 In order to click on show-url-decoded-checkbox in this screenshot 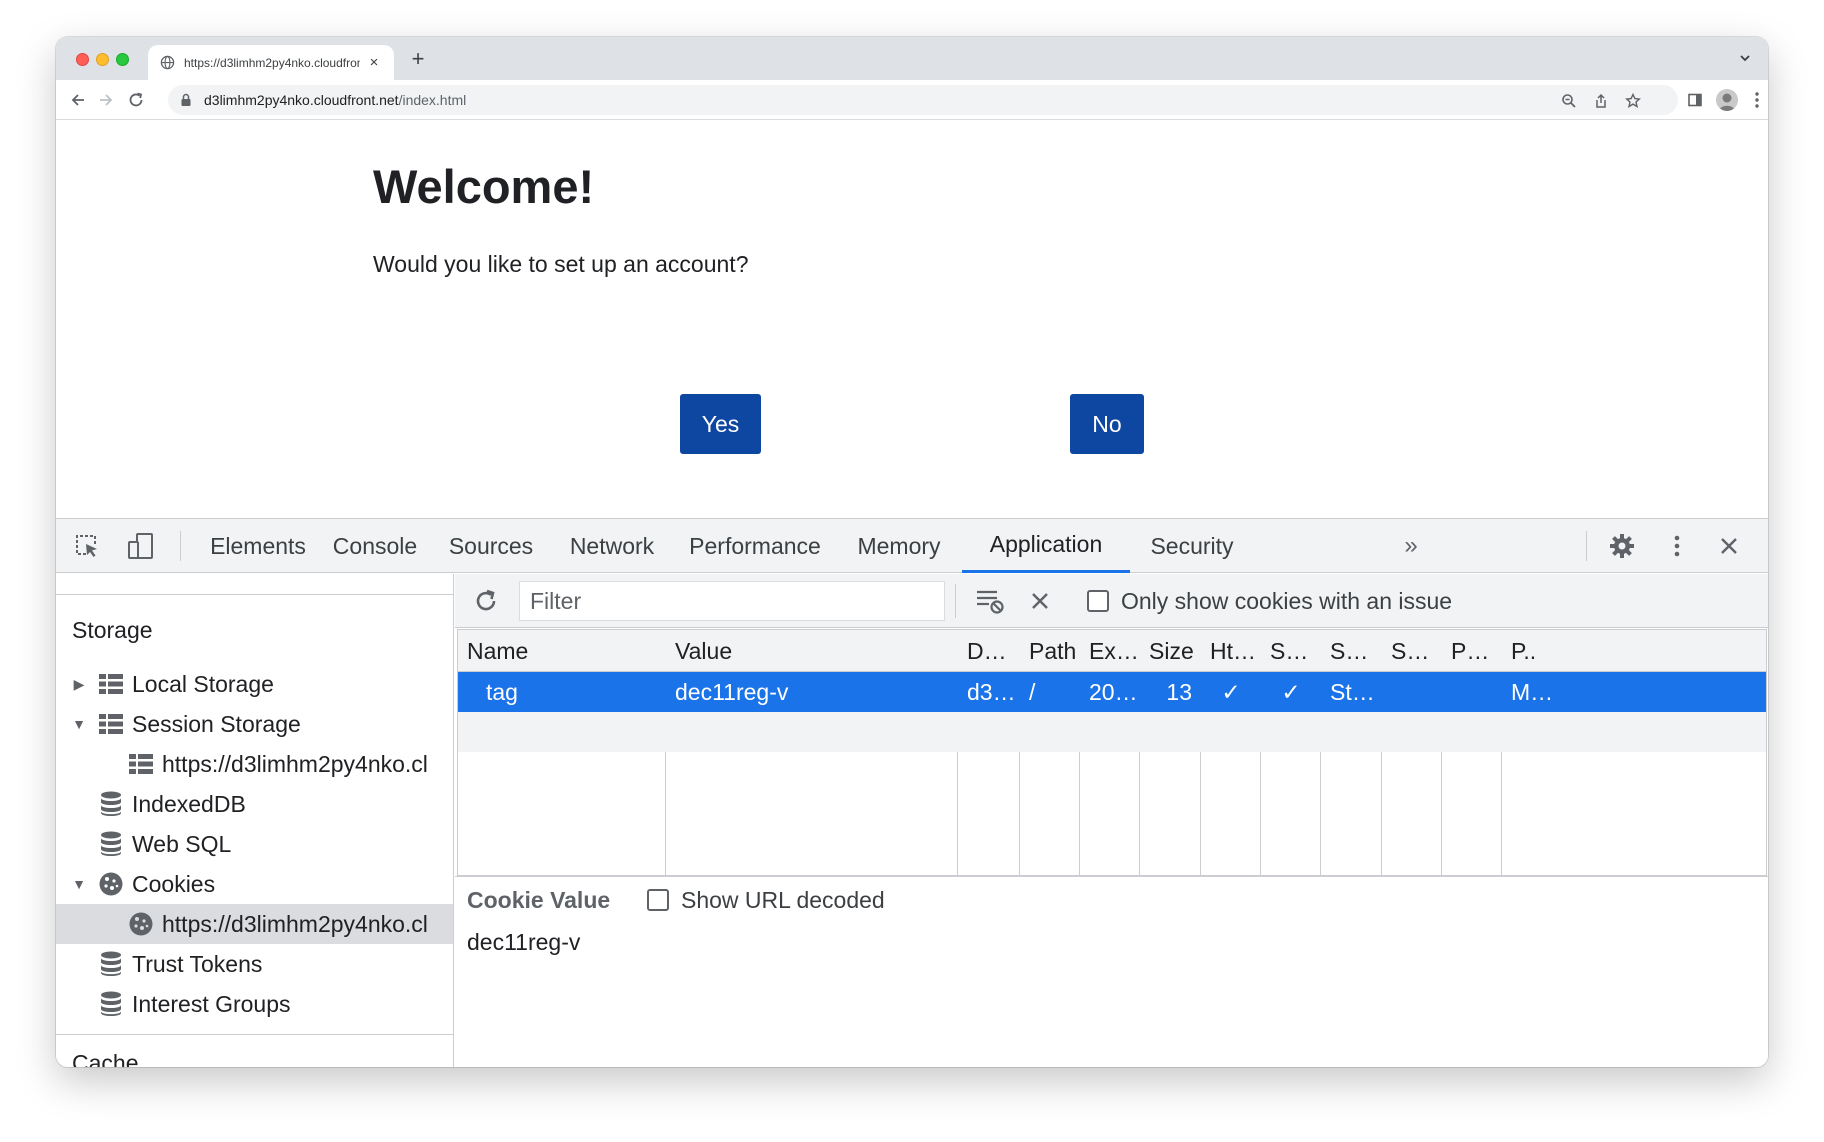, I will do `click(658, 900)`.